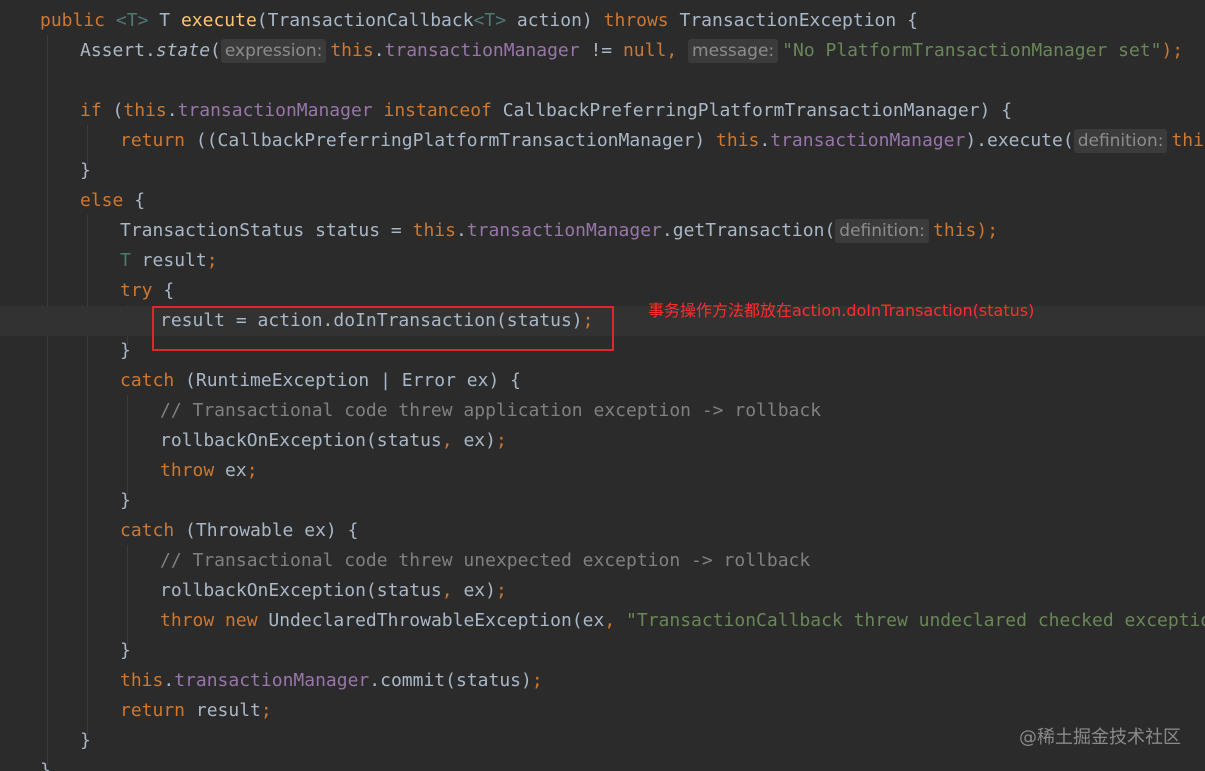  What do you see at coordinates (347, 380) in the screenshot?
I see `code-text: (RuntimeException | Error ex) {` at bounding box center [347, 380].